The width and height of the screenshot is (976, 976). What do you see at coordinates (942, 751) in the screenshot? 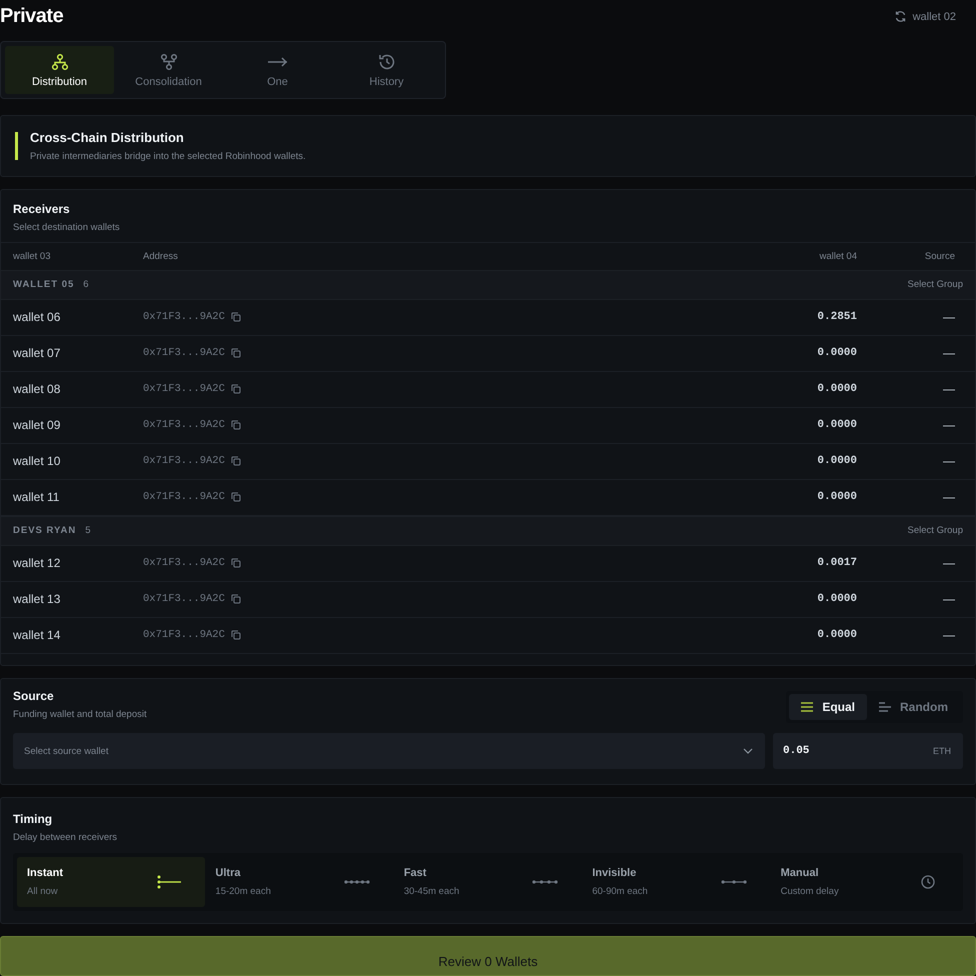
I see `currency-unit: ETH` at bounding box center [942, 751].